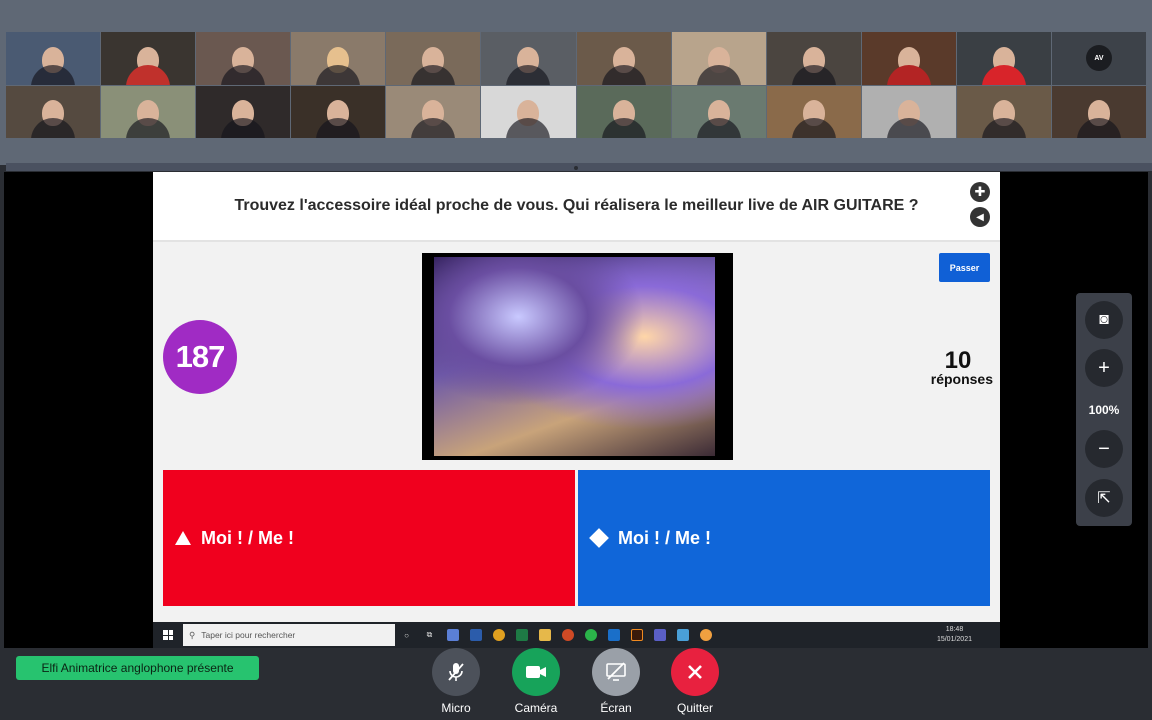 This screenshot has height=720, width=1152. What do you see at coordinates (616, 708) in the screenshot?
I see `screen-label: Écran` at bounding box center [616, 708].